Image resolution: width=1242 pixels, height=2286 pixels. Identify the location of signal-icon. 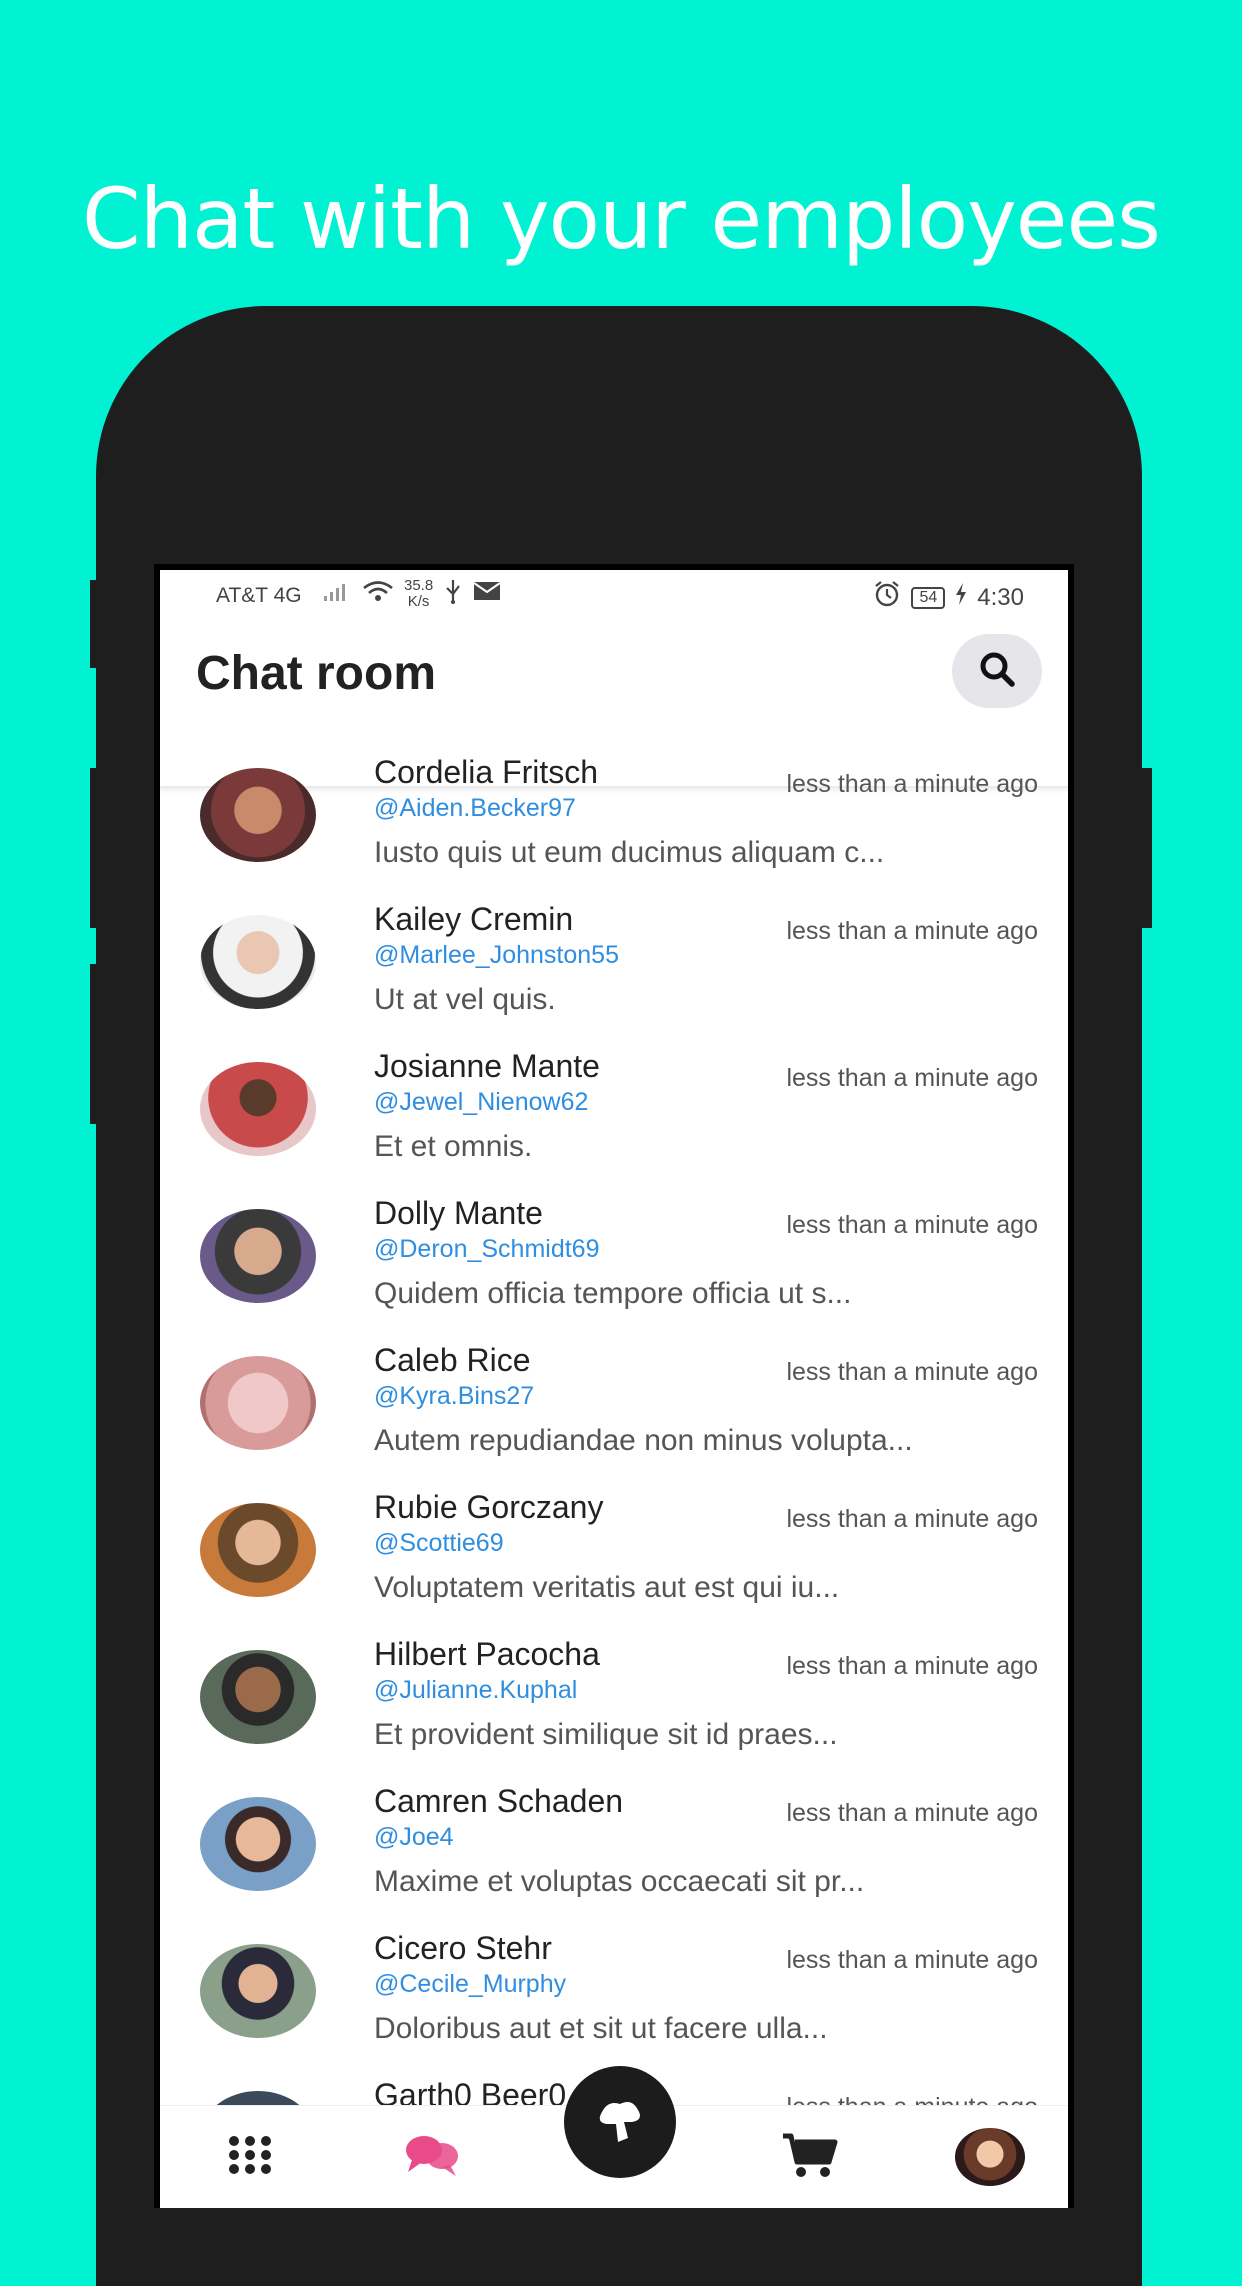
(337, 594).